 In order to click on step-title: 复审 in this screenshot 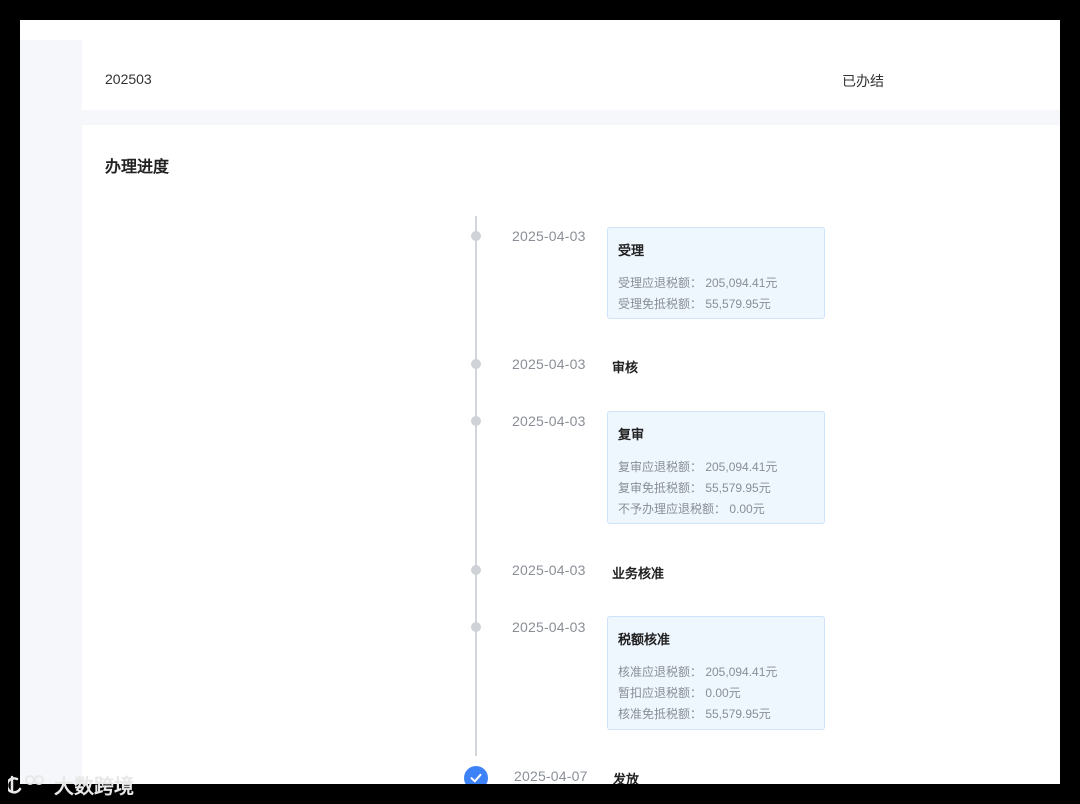, I will do `click(631, 434)`.